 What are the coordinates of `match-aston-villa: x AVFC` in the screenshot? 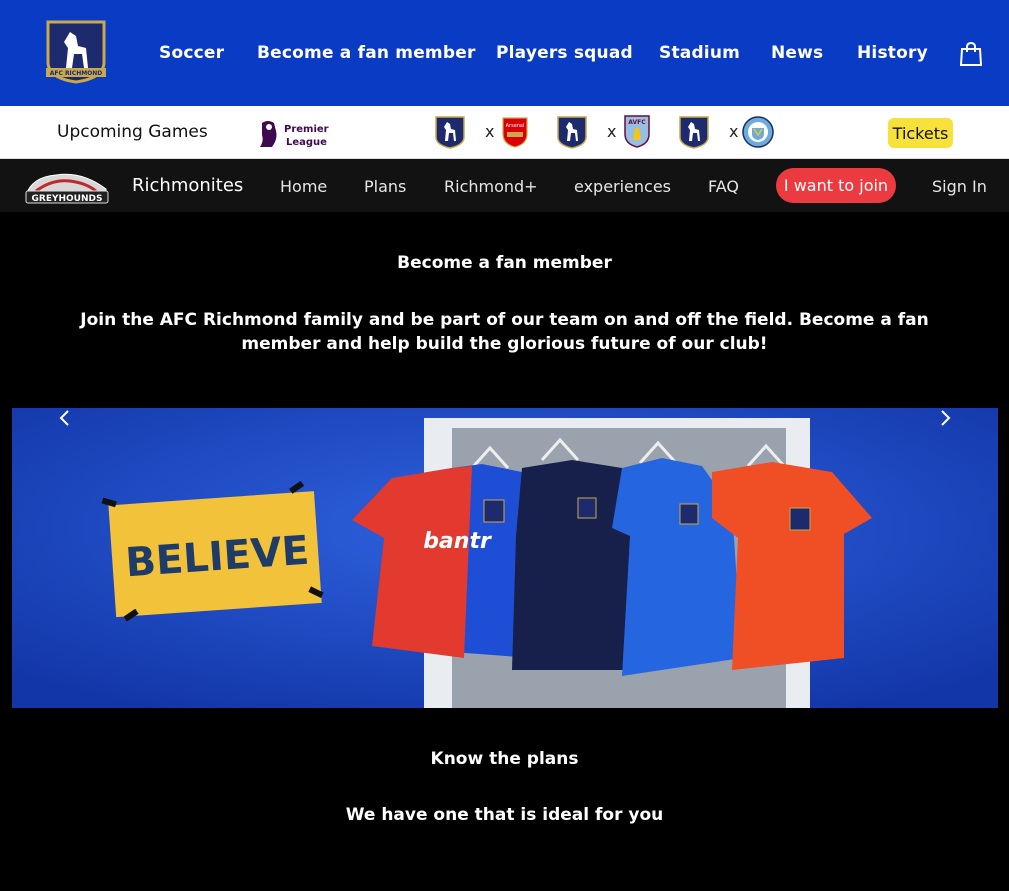 It's located at (605, 132).